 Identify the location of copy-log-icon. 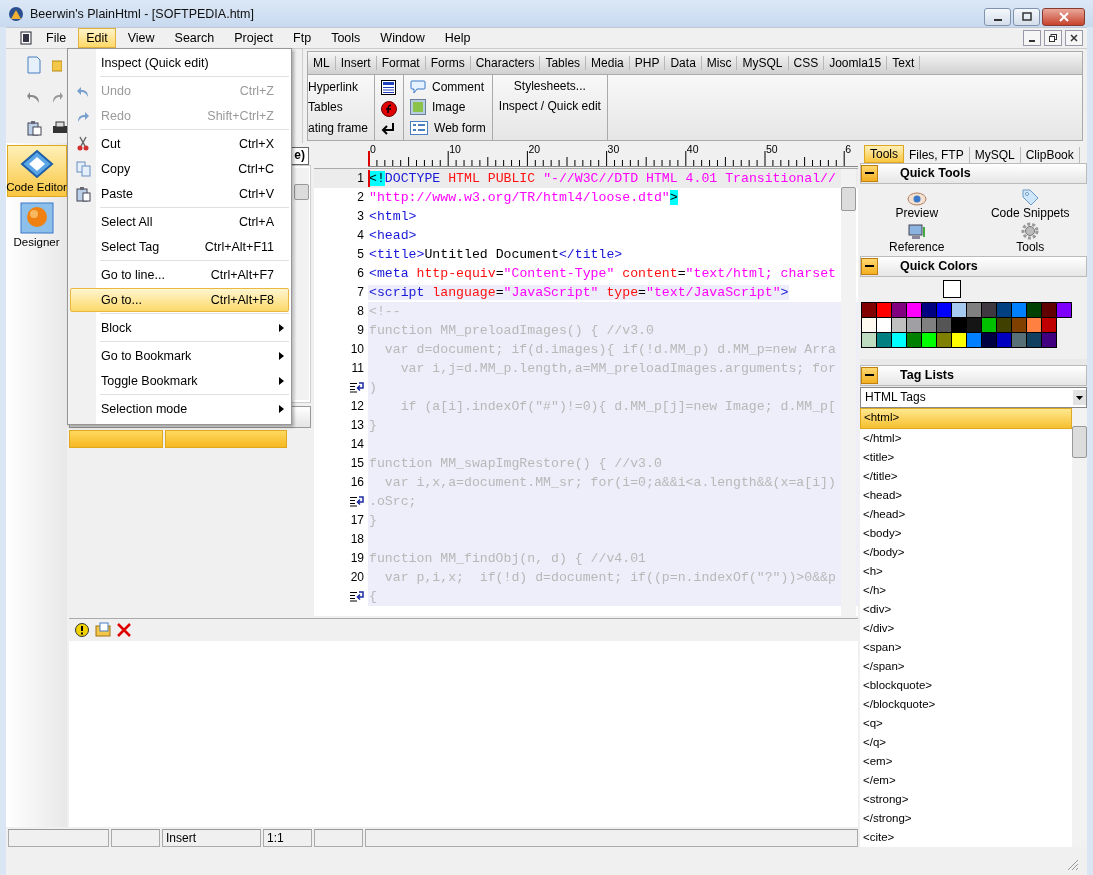
(103, 630).